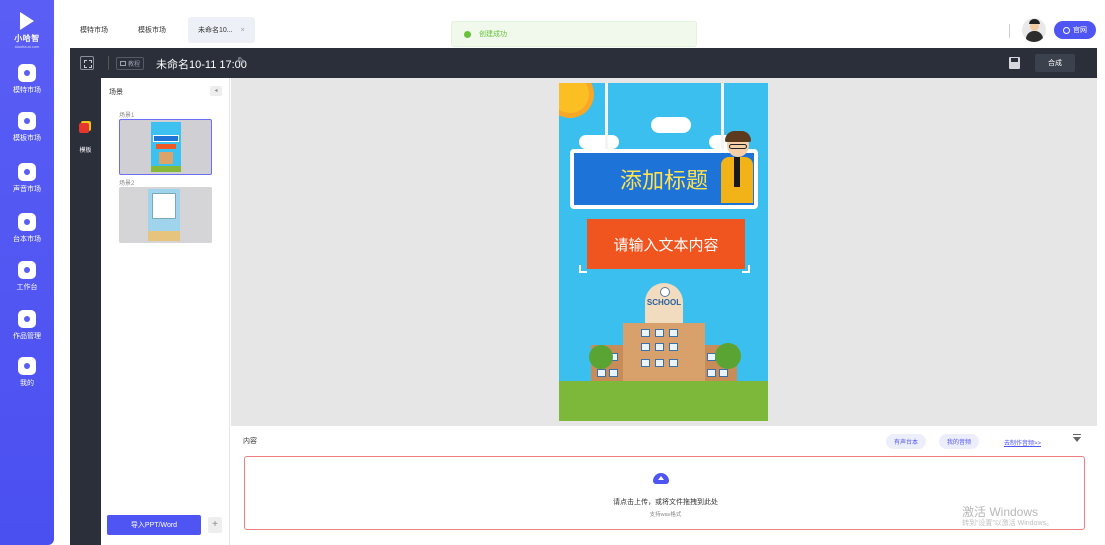 The image size is (1105, 545). I want to click on content-title: 内容, so click(250, 441).